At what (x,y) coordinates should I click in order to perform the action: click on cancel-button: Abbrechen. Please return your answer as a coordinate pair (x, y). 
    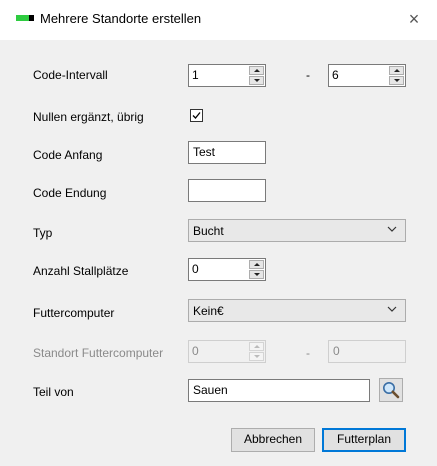
    Looking at the image, I should click on (273, 440).